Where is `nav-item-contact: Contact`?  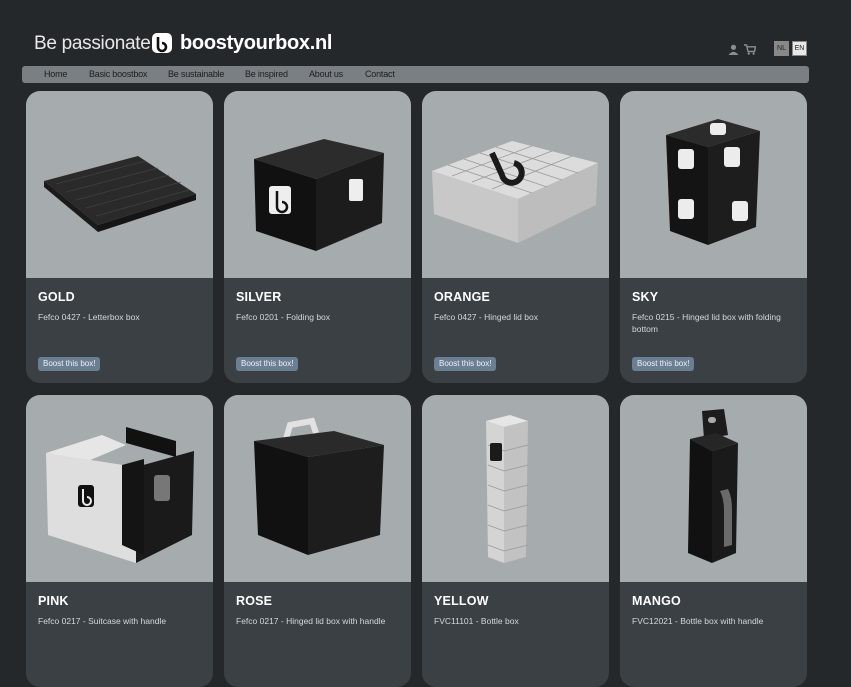
nav-item-contact: Contact is located at coordinates (380, 74).